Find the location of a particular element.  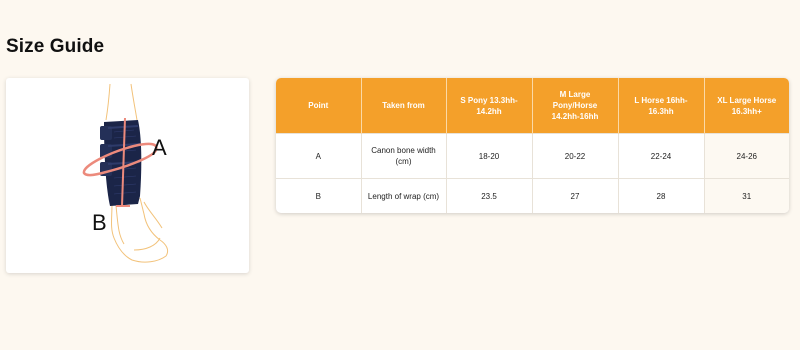

header-taken-from: Taken from is located at coordinates (404, 106).